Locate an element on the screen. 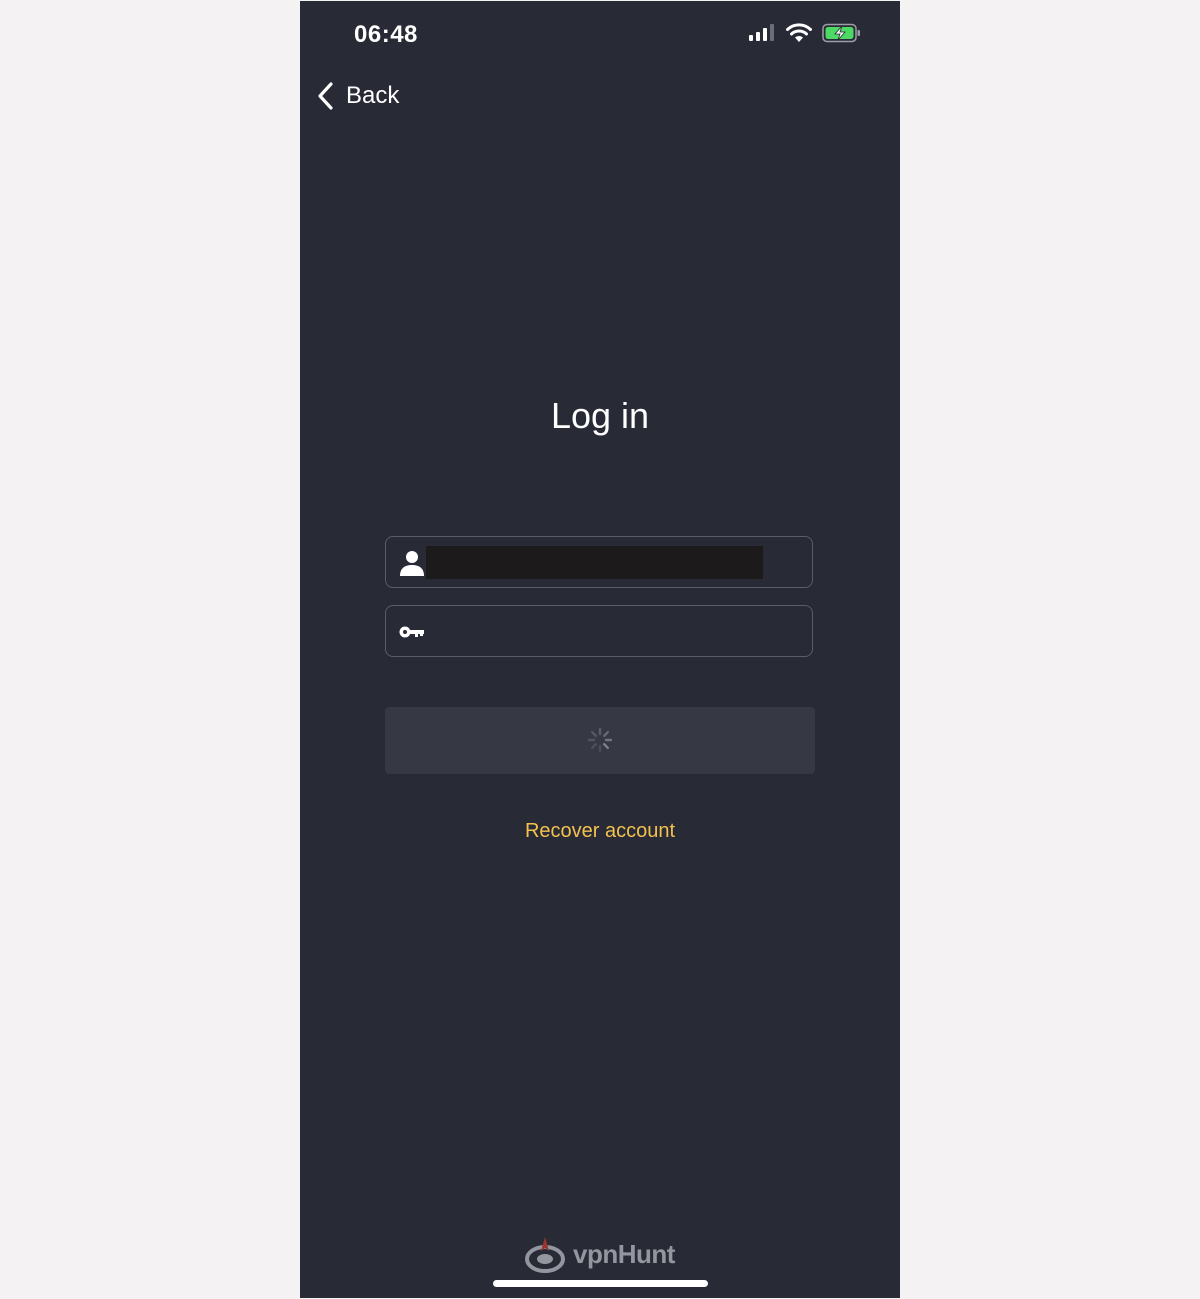 This screenshot has width=1200, height=1299. battery-charging-icon is located at coordinates (841, 33).